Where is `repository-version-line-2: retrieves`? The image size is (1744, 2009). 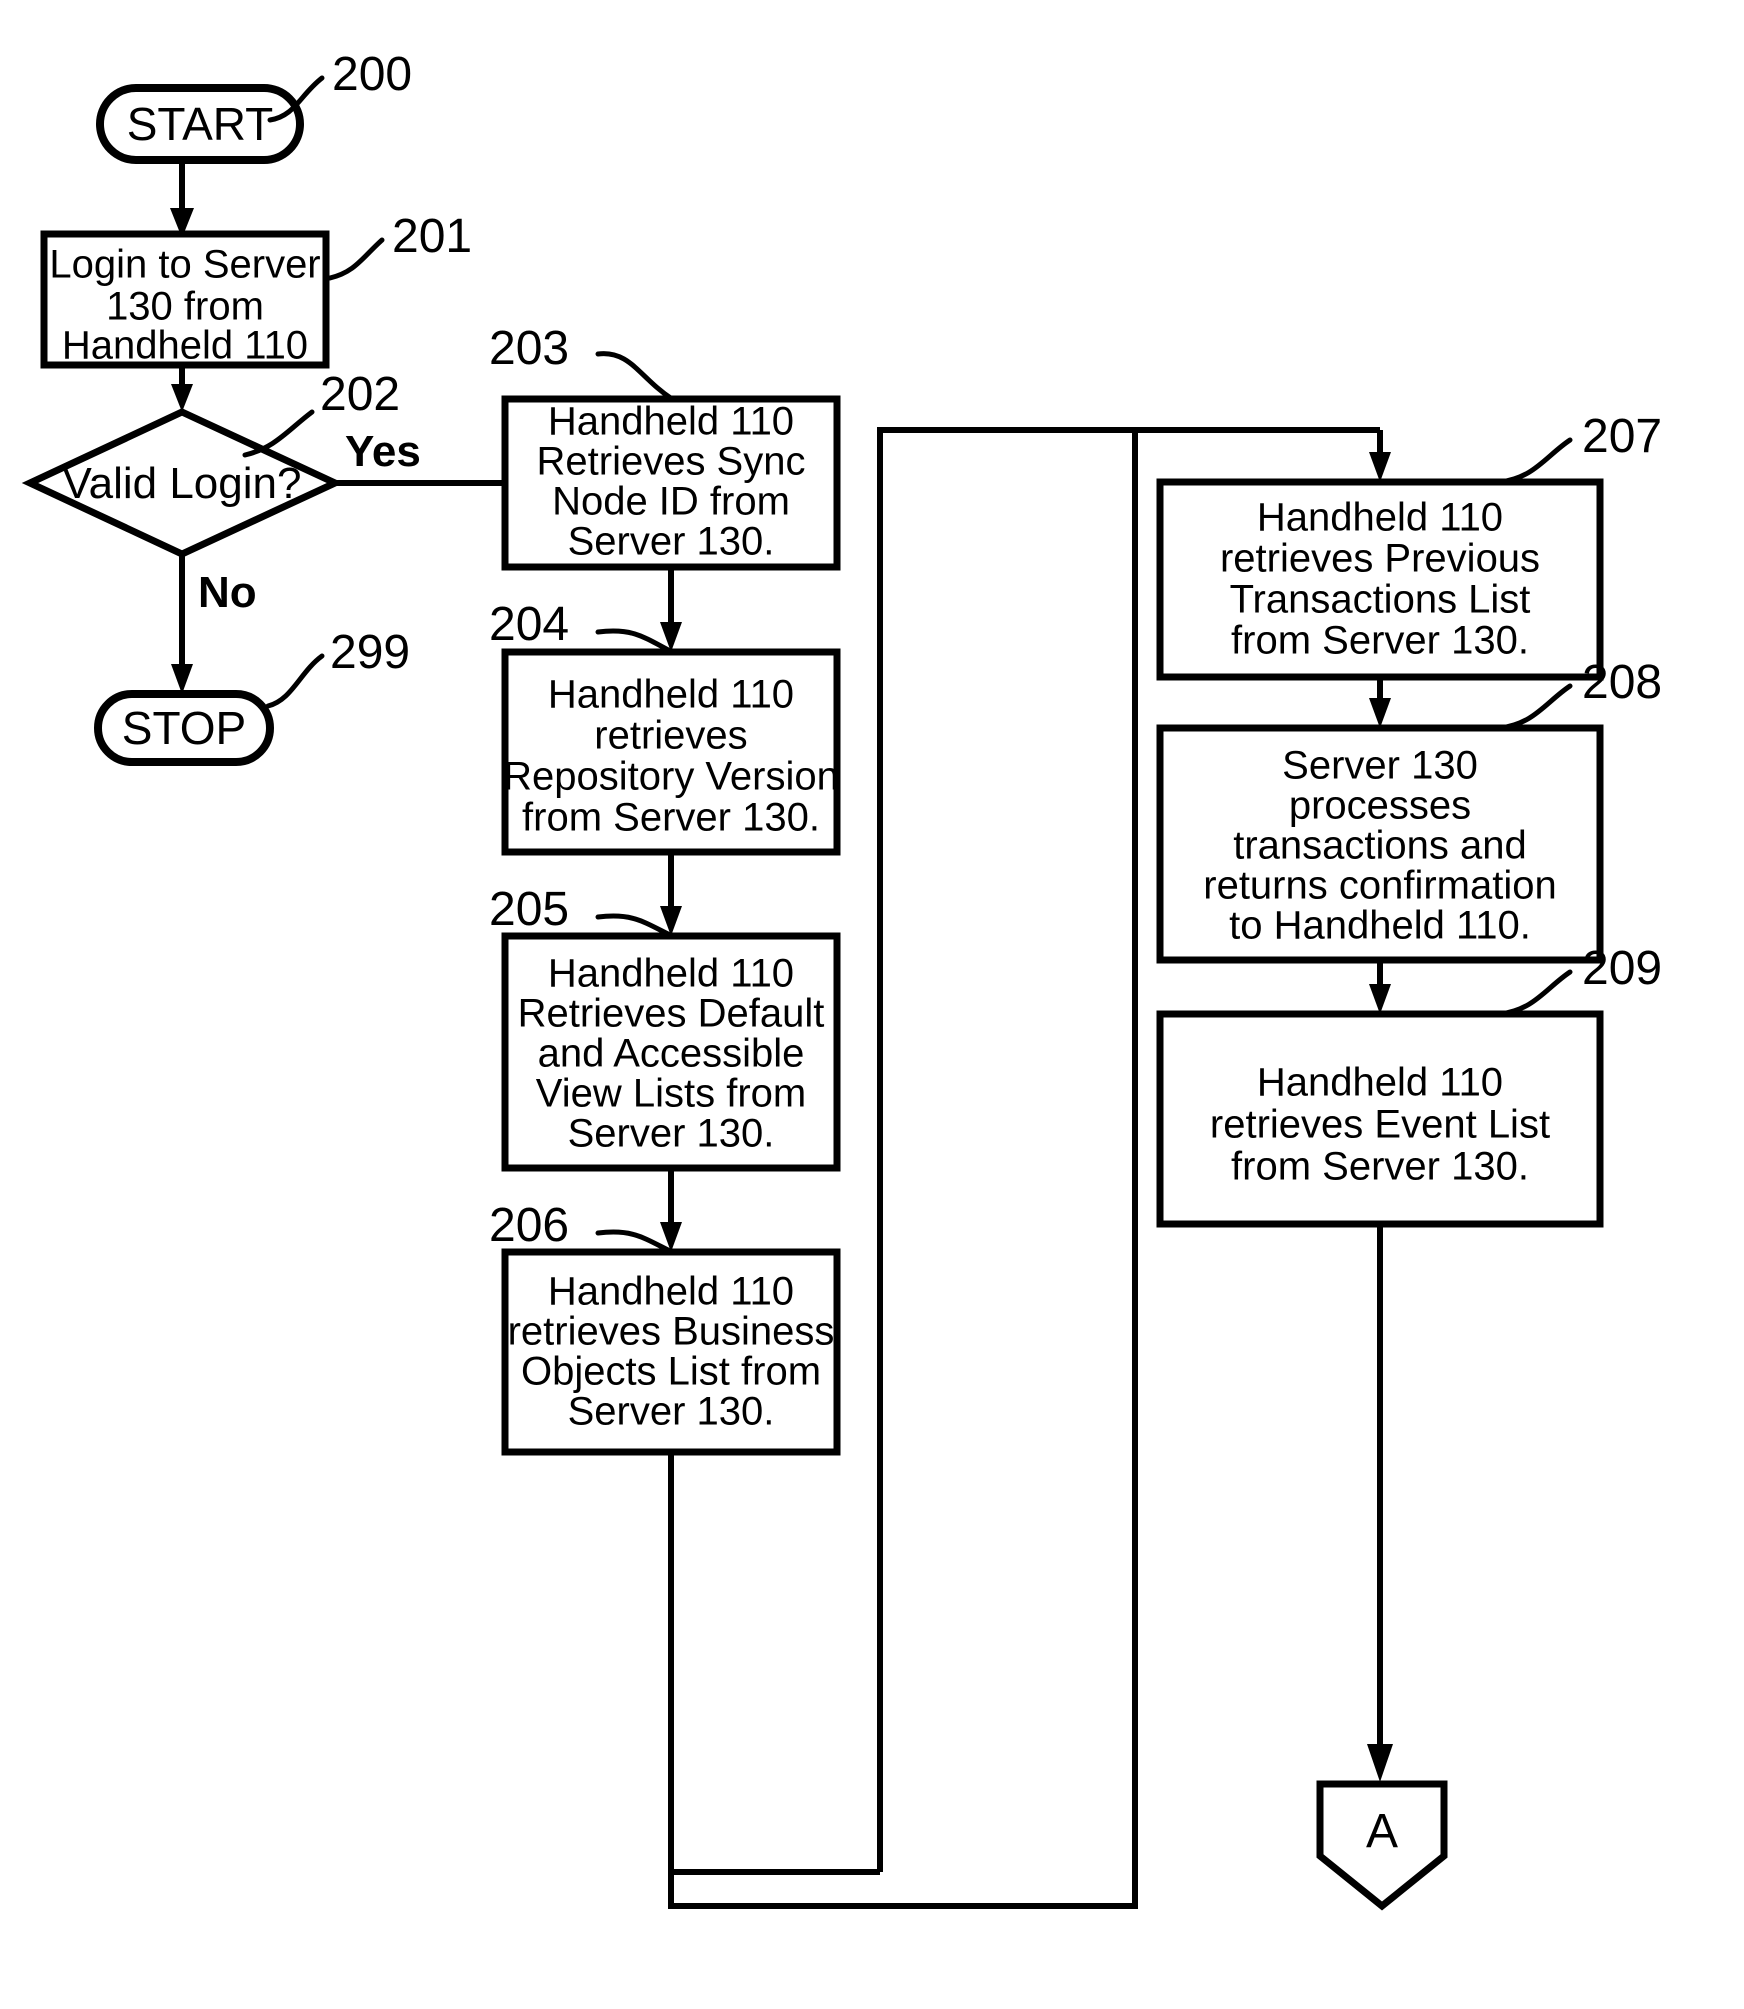 repository-version-line-2: retrieves is located at coordinates (670, 736).